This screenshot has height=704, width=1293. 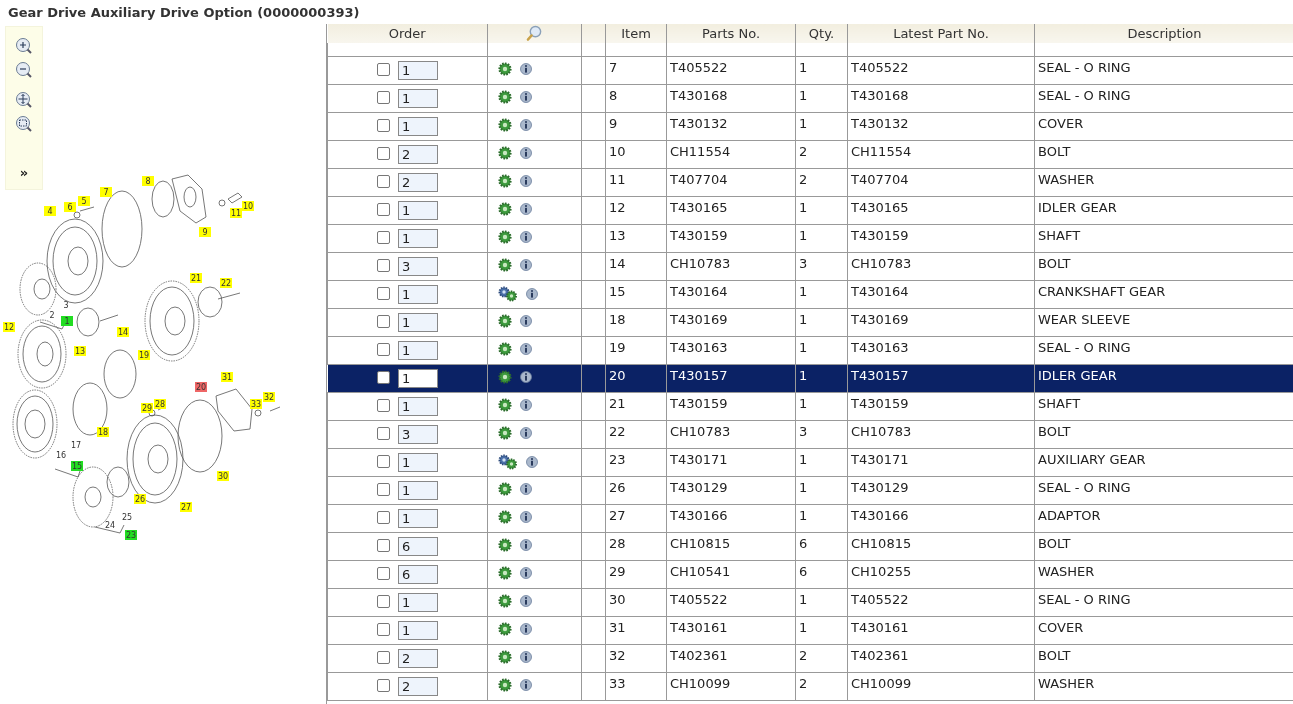 What do you see at coordinates (24, 70) in the screenshot?
I see `zoom-out-icon` at bounding box center [24, 70].